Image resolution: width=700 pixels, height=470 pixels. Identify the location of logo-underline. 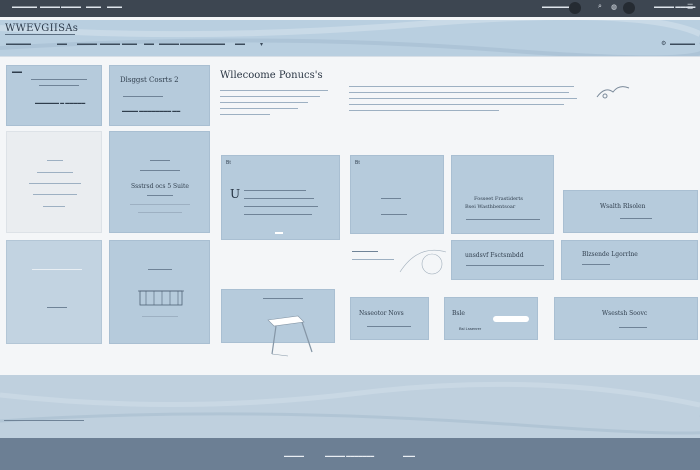
(40, 34).